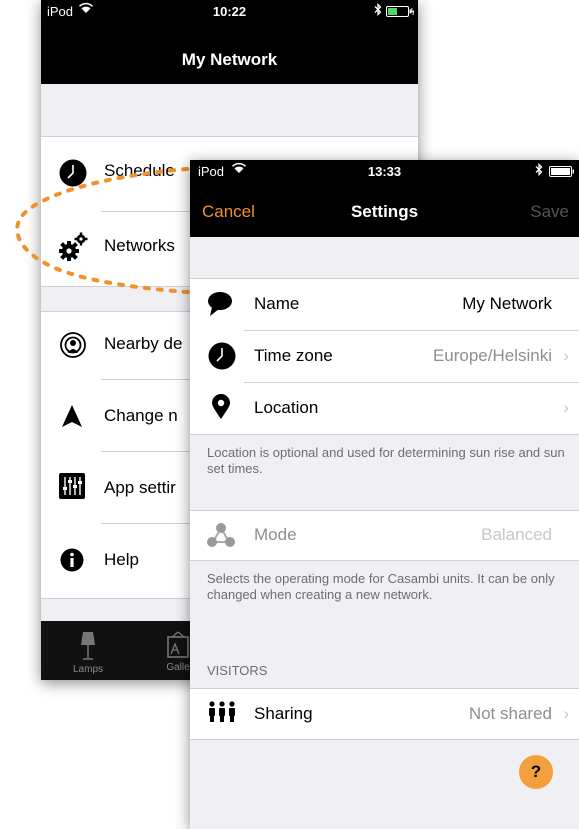 This screenshot has width=579, height=829. Describe the element at coordinates (275, 534) in the screenshot. I see `mode-label: Mode` at that location.